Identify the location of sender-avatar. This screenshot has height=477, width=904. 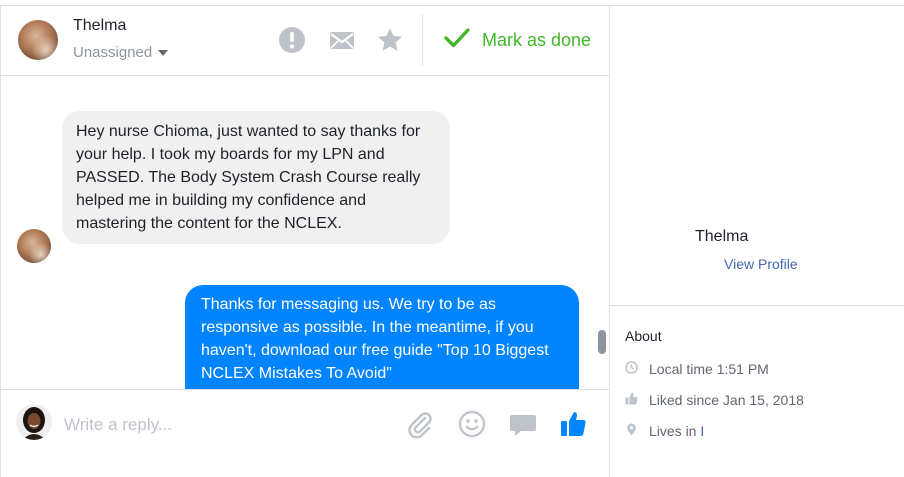
(34, 246).